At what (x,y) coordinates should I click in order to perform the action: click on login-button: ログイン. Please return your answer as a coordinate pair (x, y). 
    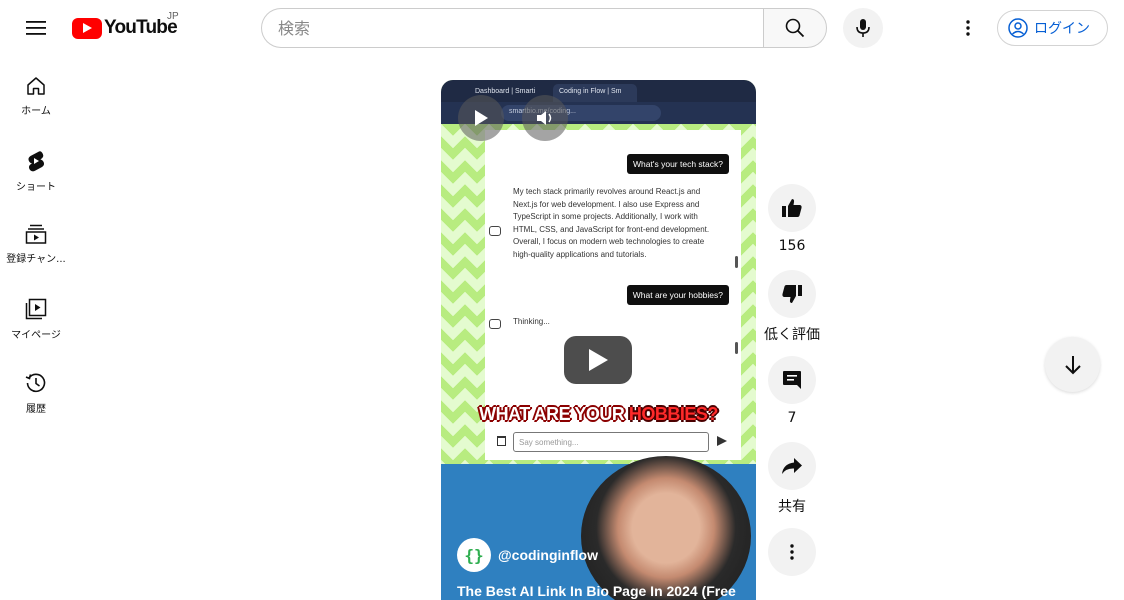
    Looking at the image, I should click on (1052, 28).